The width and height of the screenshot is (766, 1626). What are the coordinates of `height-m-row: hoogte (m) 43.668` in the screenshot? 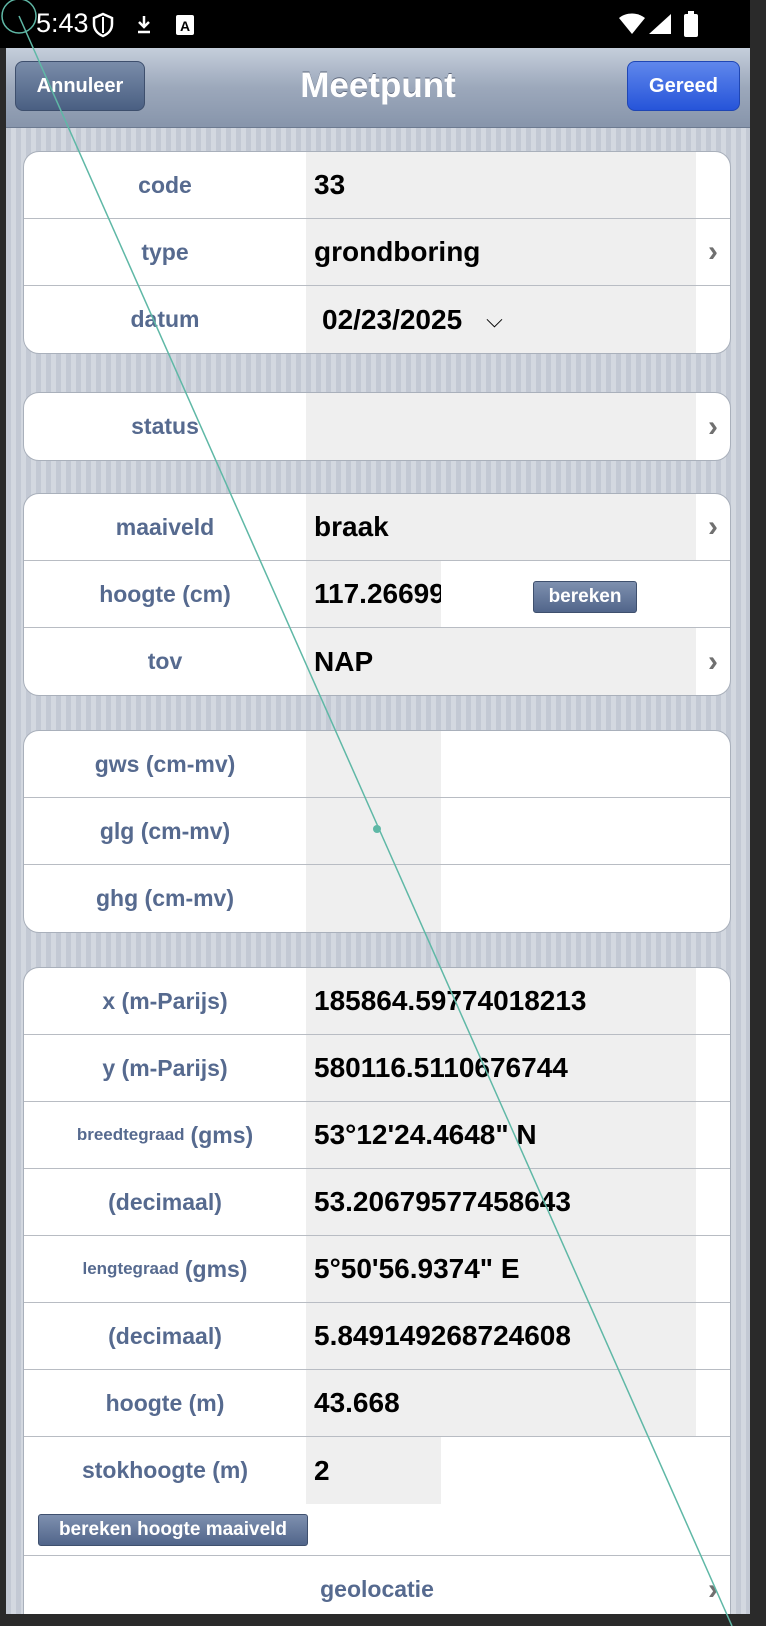 It's located at (377, 1403).